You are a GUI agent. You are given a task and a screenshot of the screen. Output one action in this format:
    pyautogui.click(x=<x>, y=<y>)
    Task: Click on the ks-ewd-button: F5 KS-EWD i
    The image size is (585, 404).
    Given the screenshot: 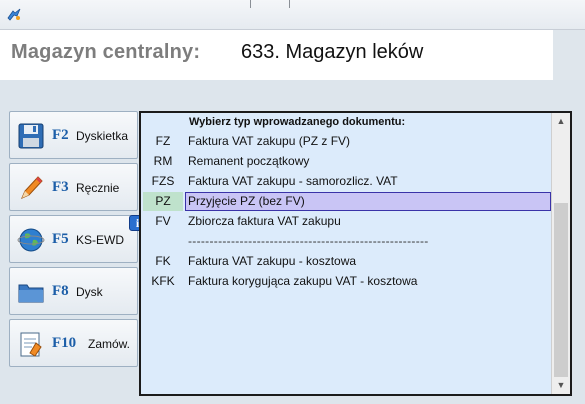 What is the action you would take?
    pyautogui.click(x=77, y=239)
    